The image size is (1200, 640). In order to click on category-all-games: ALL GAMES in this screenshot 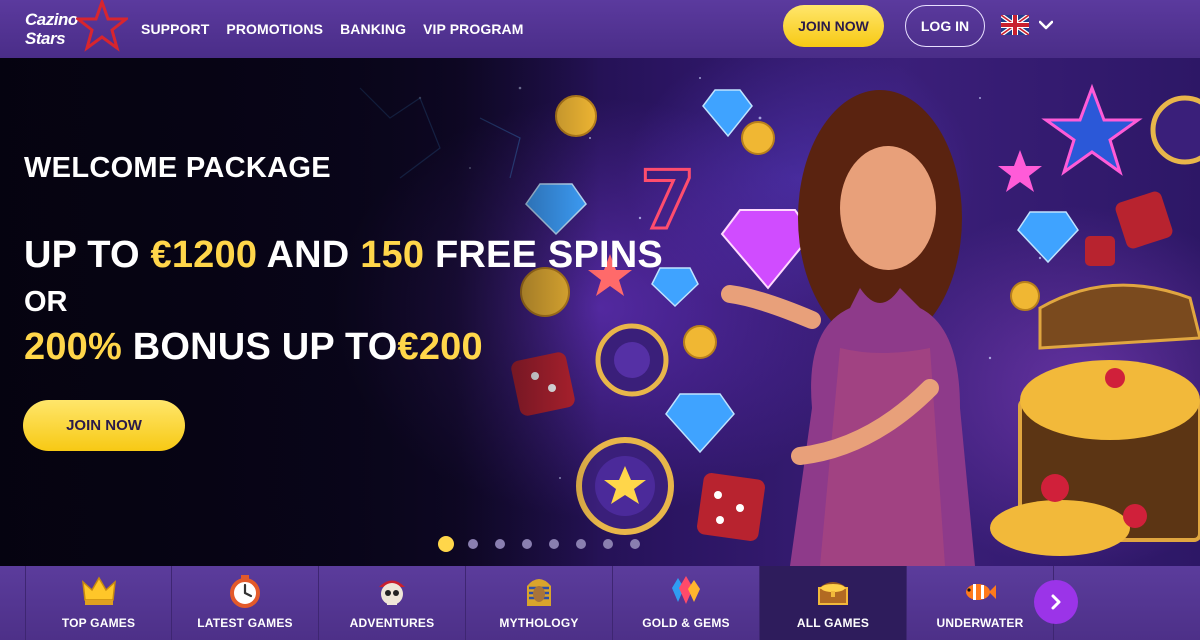, I will do `click(833, 603)`.